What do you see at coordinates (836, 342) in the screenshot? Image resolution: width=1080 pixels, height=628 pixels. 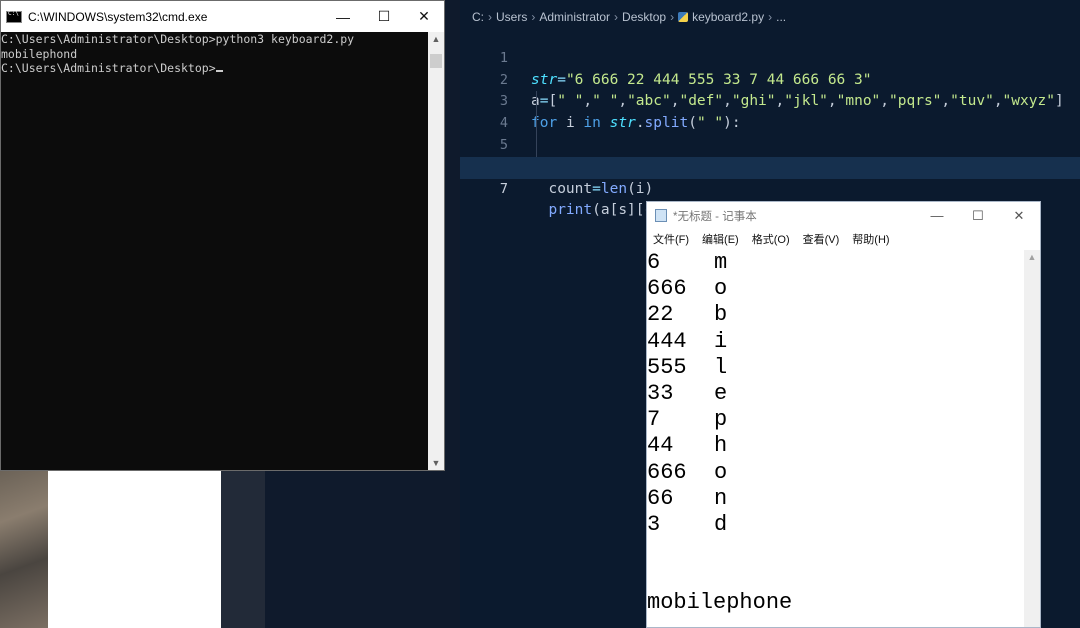 I see `text-row: 444 i` at bounding box center [836, 342].